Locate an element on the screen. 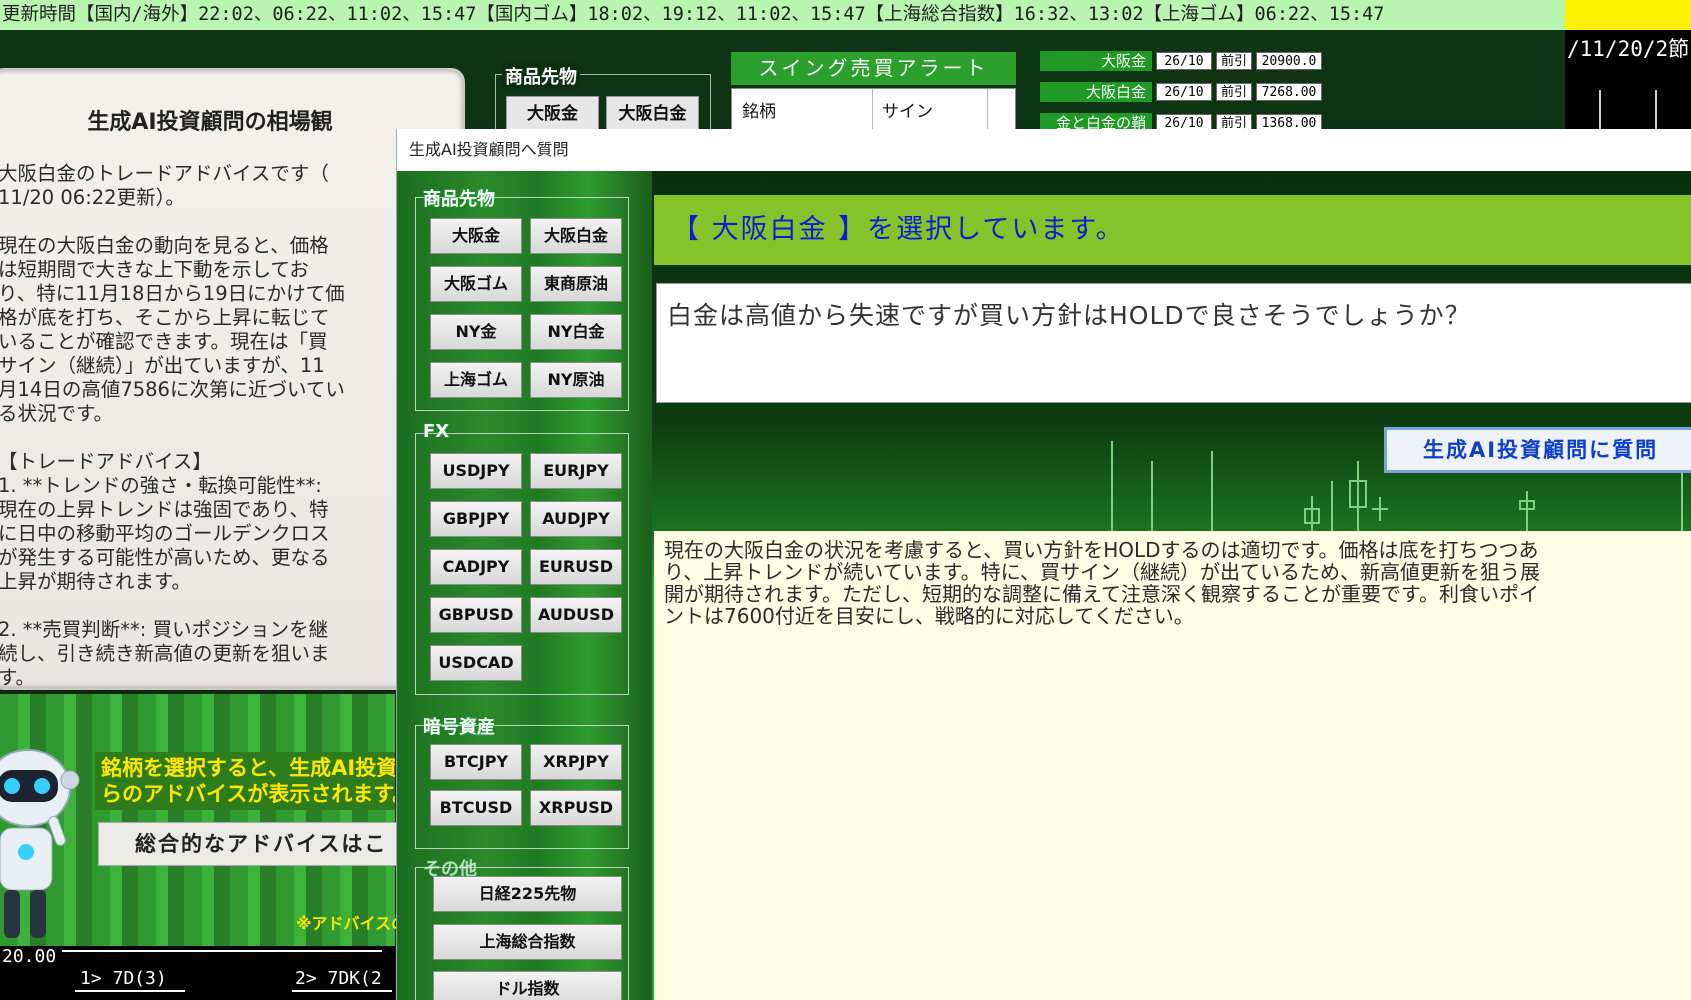  dialog-titlebar: 生成AI投資顧問へ質問 is located at coordinates (1044, 150).